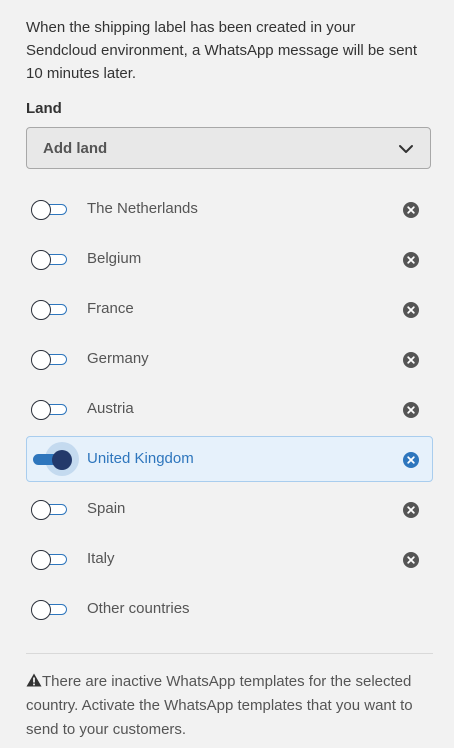  I want to click on country-row: Other countries, so click(229, 609).